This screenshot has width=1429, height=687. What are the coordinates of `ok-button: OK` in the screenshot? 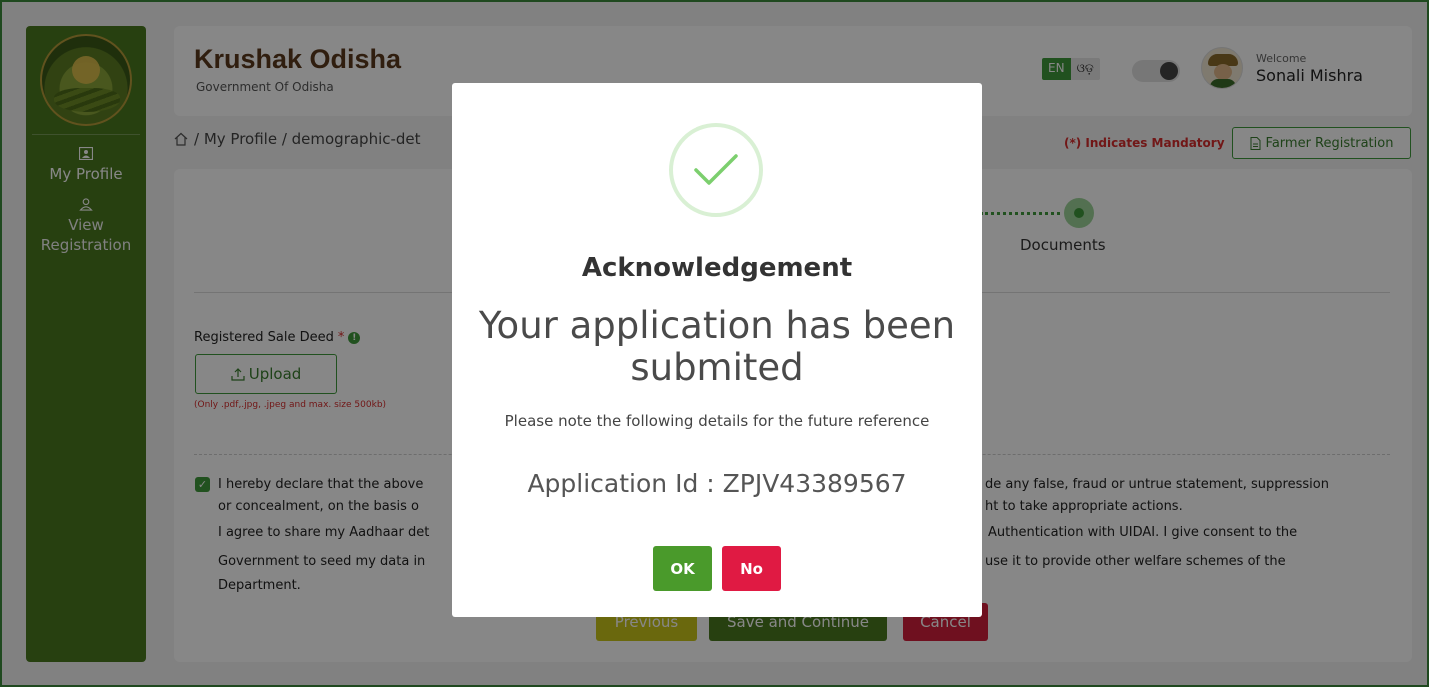 It's located at (682, 568).